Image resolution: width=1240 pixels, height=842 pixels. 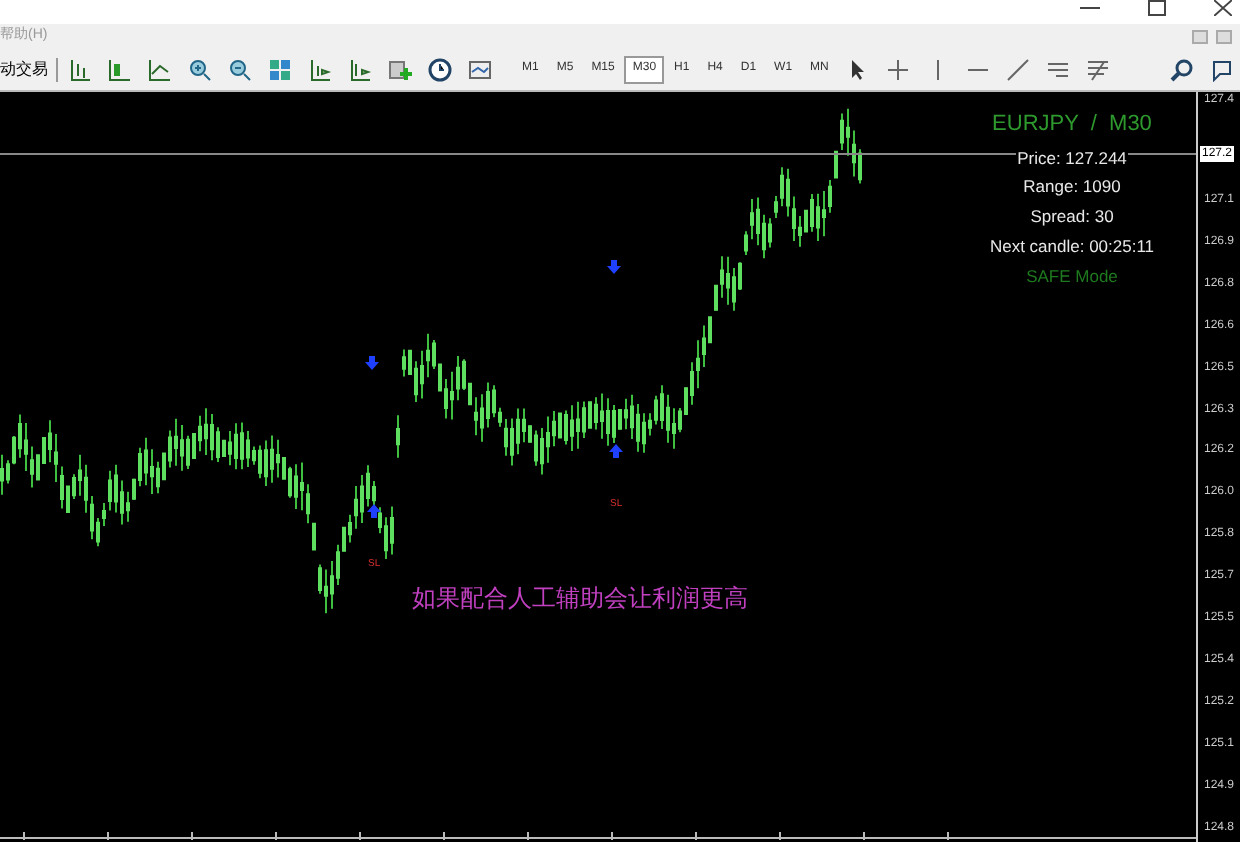 I want to click on maximize-icon, so click(x=1157, y=8).